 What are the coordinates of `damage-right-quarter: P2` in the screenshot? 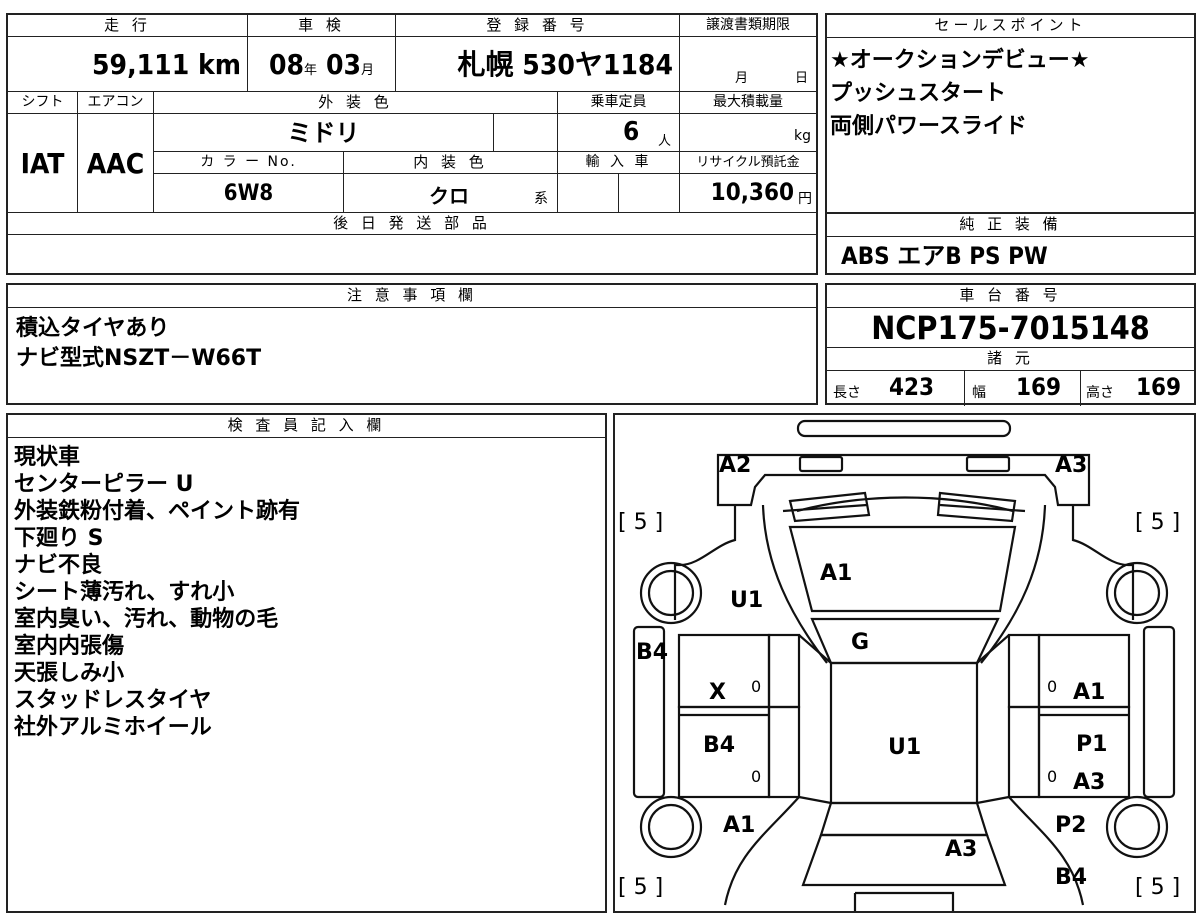 It's located at (1071, 825).